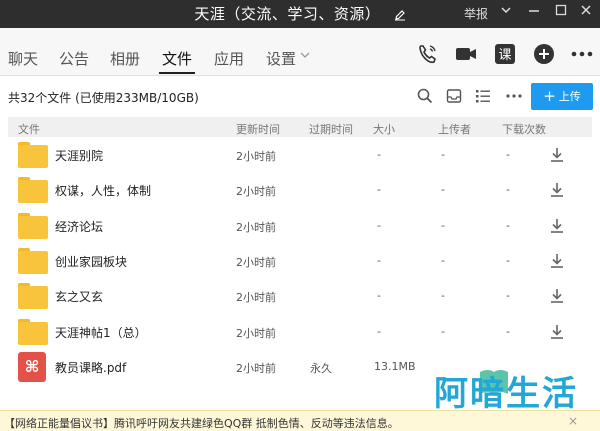 This screenshot has height=431, width=600. Describe the element at coordinates (395, 366) in the screenshot. I see `file-size: 13.1MB` at that location.